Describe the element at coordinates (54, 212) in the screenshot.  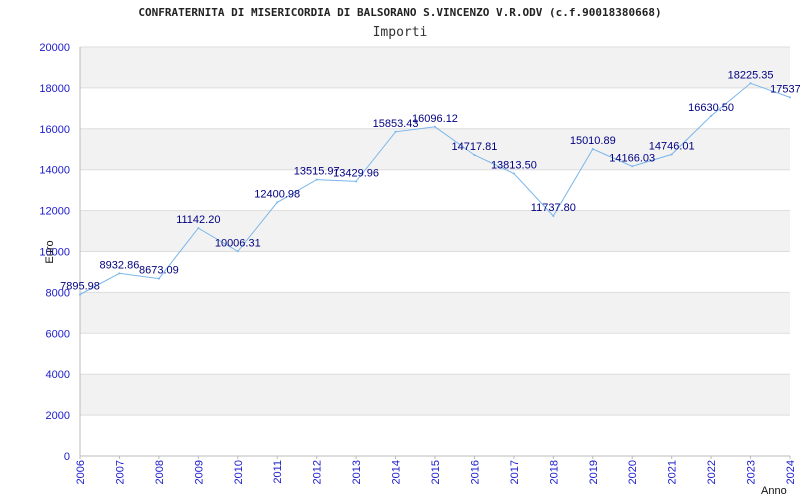
I see `y-tick-label: 12000` at that location.